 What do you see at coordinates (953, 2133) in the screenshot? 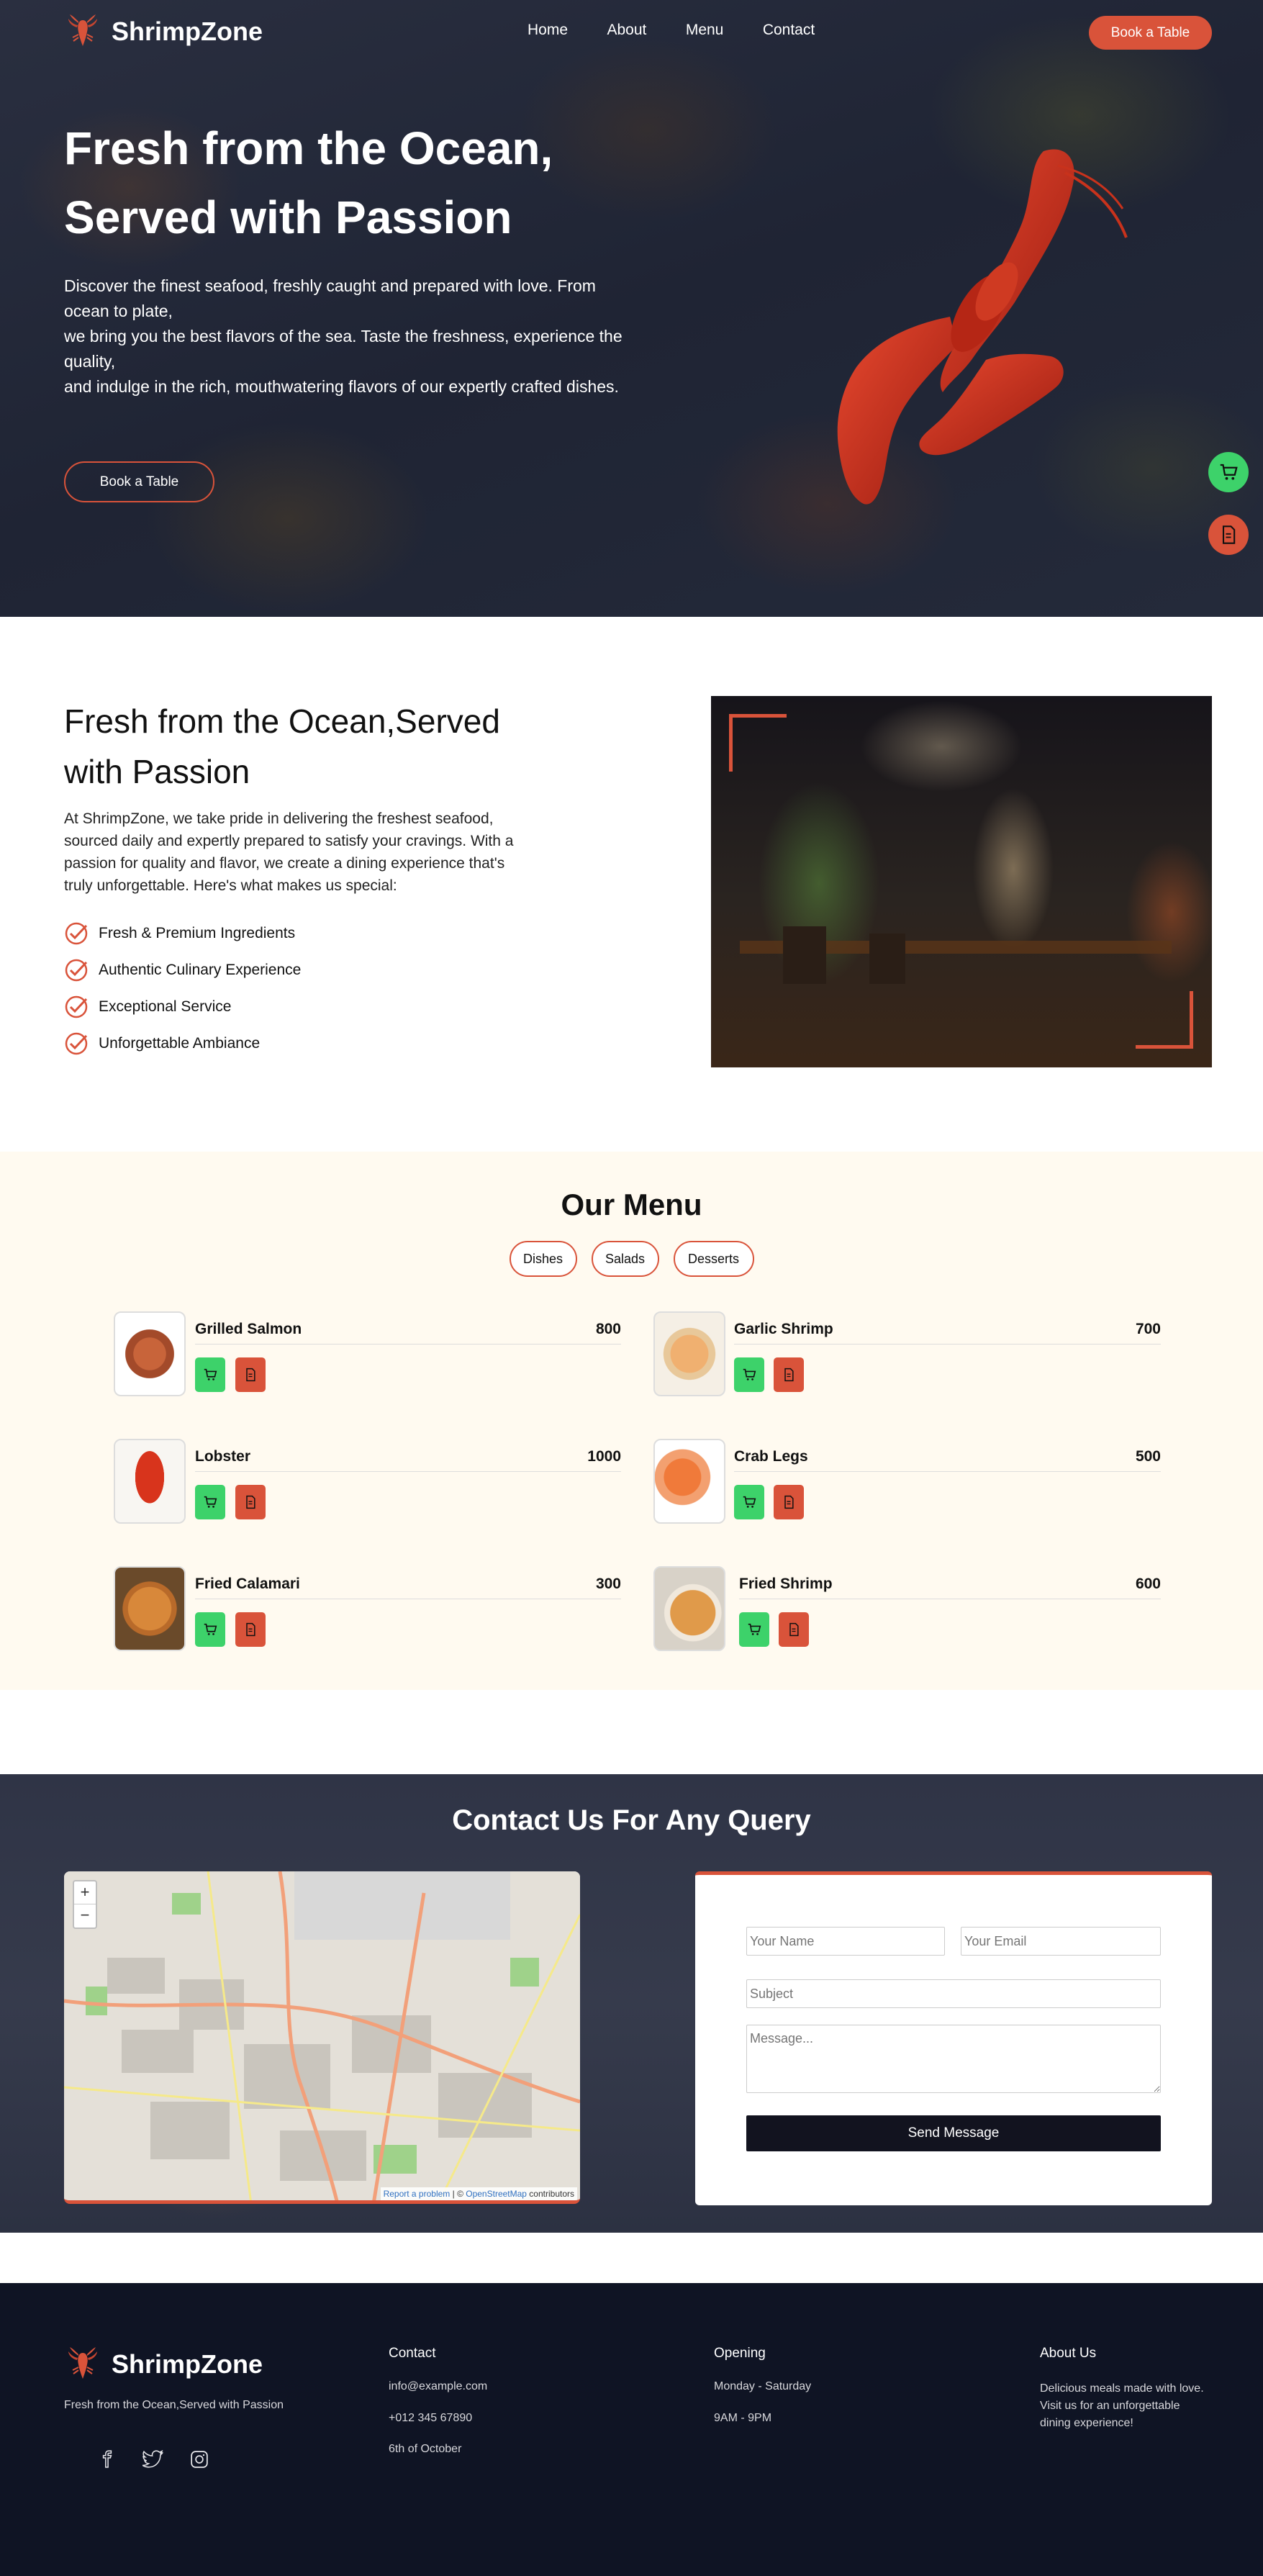
I see `send-message-button: Send Message` at bounding box center [953, 2133].